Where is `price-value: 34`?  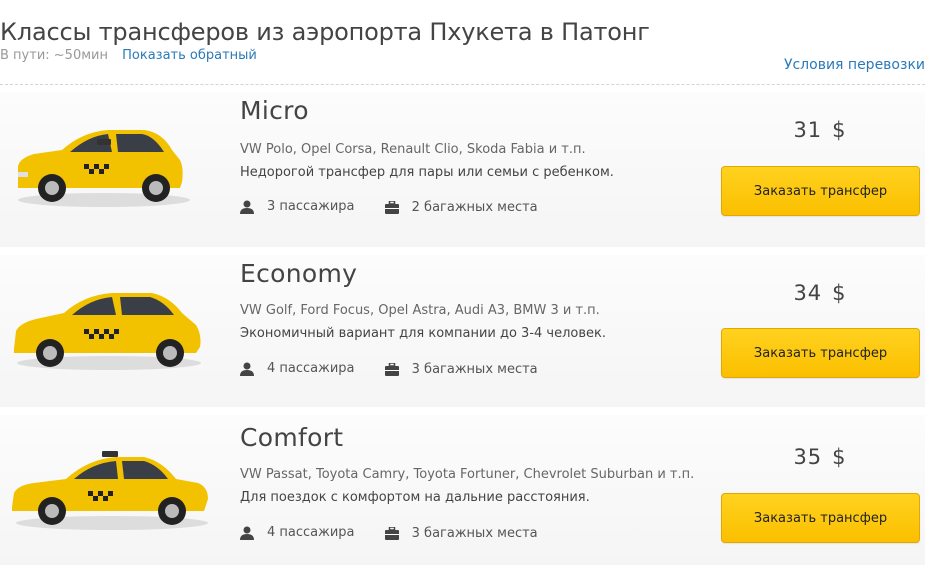
price-value: 34 is located at coordinates (808, 293).